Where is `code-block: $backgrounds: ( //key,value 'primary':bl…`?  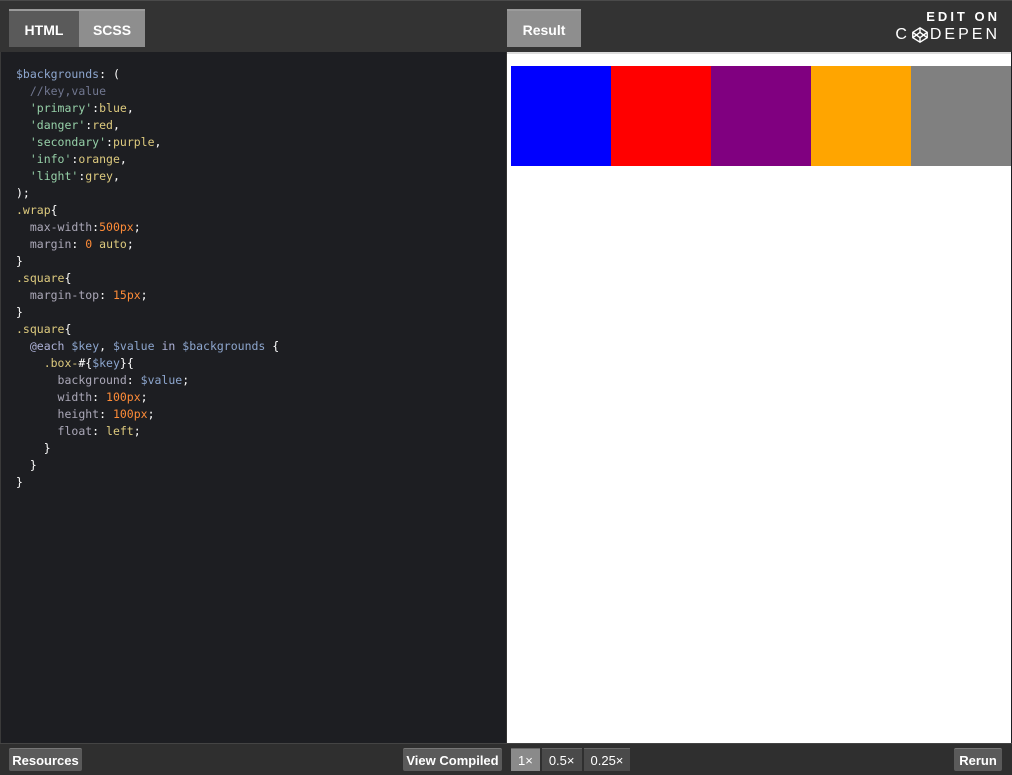 code-block: $backgrounds: ( //key,value 'primary':bl… is located at coordinates (147, 278).